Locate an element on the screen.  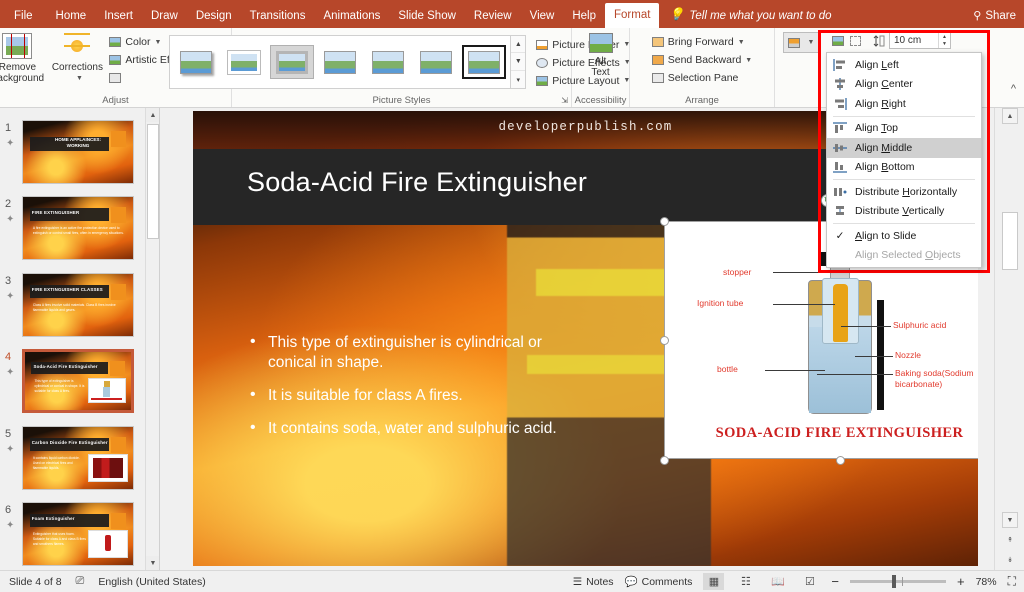
thumbnail-scrollbar: ▲ ▼ is located at coordinates (152, 339).